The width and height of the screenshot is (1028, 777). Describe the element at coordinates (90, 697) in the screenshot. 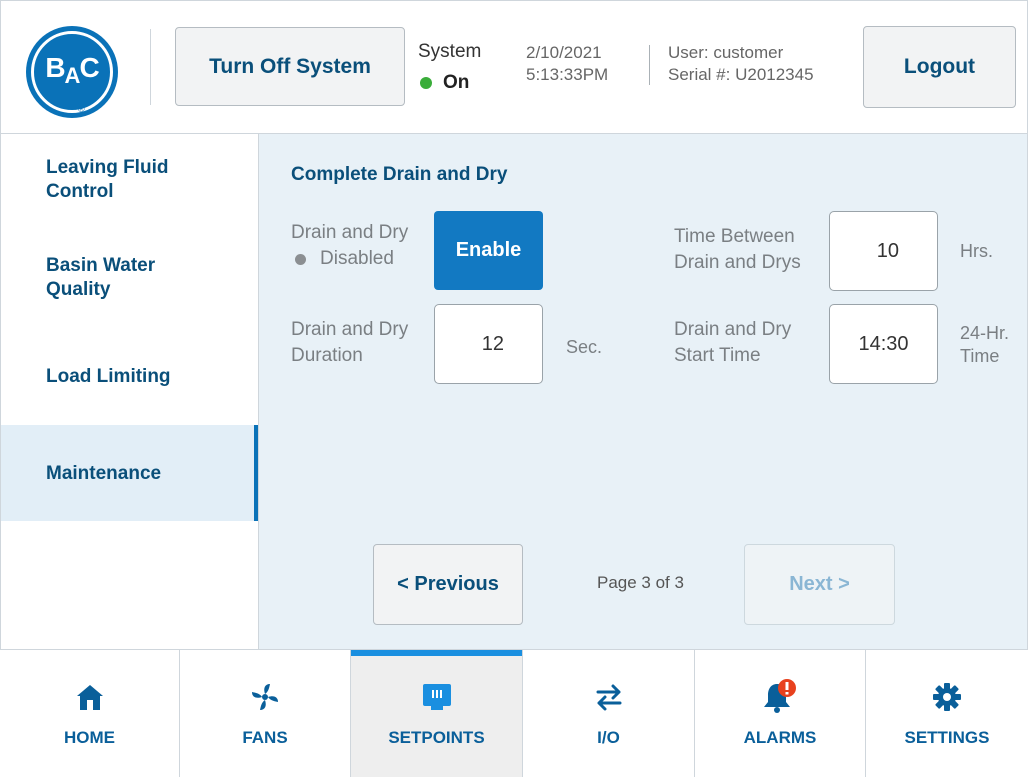

I see `home-icon` at that location.